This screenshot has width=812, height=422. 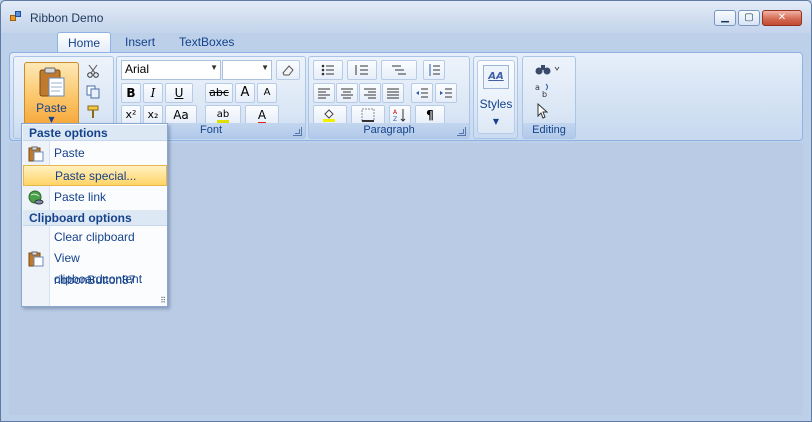 I want to click on grow-font-button: A, so click(x=245, y=93).